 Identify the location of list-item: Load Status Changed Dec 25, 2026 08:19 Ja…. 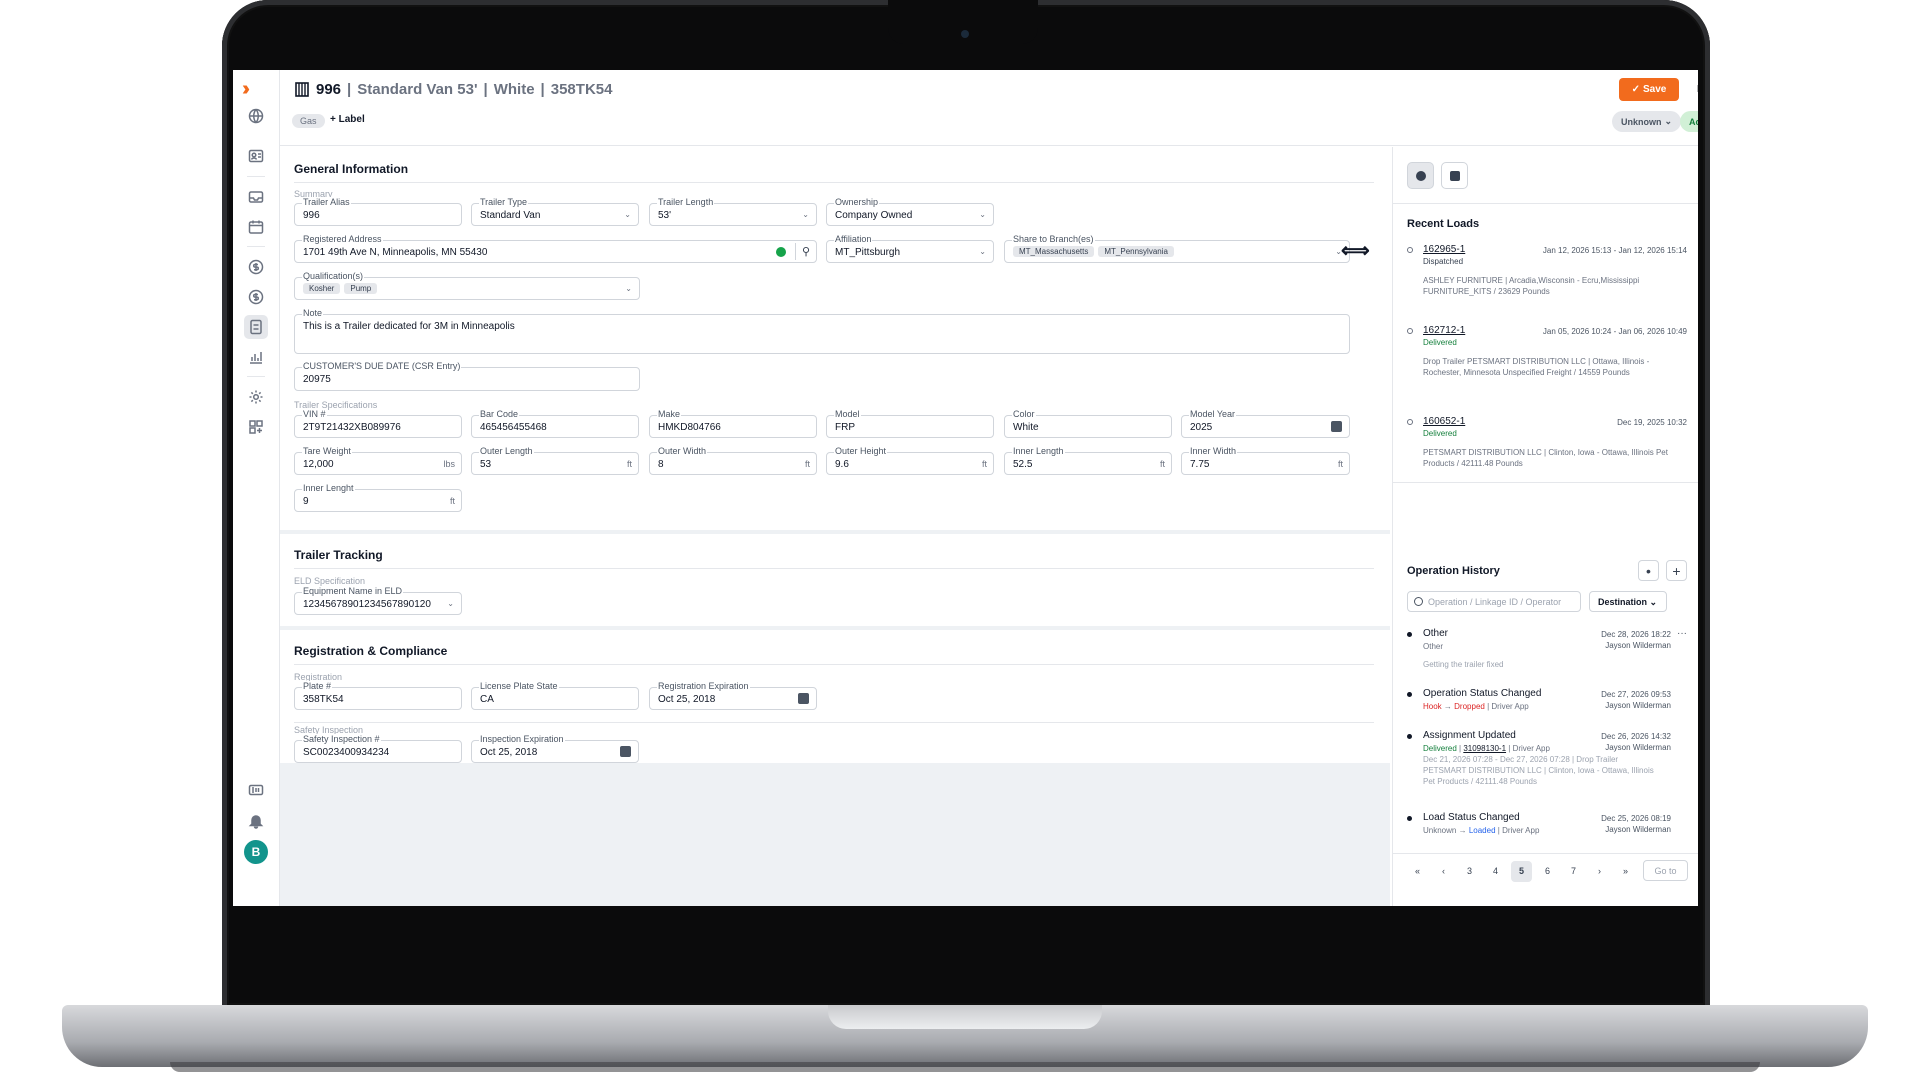
(1547, 827).